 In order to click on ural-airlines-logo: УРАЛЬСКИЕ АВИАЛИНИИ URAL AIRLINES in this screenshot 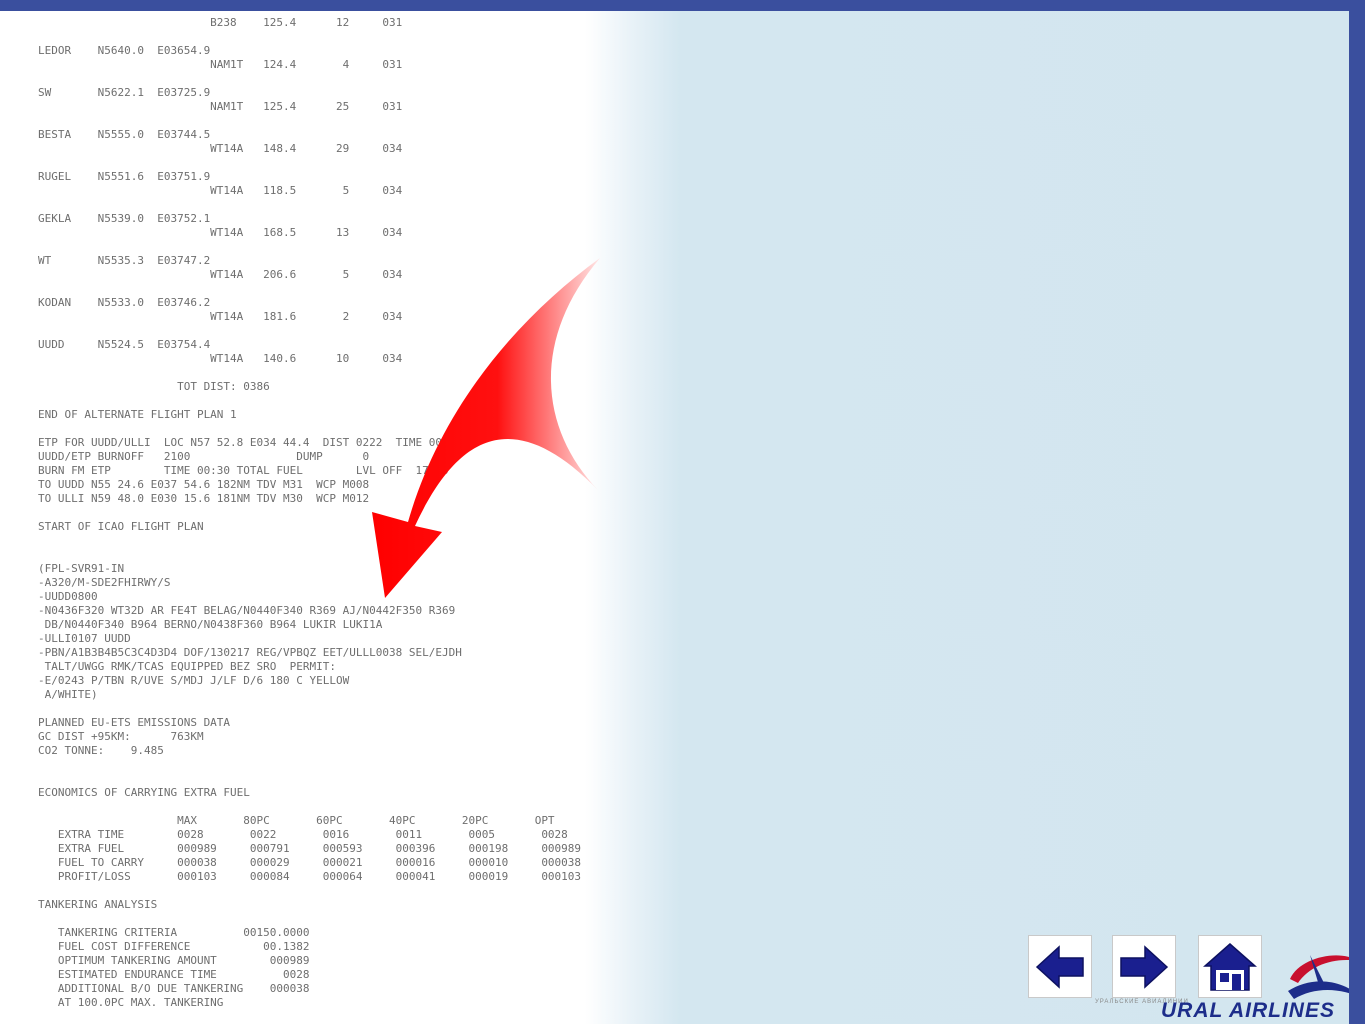, I will do `click(1230, 984)`.